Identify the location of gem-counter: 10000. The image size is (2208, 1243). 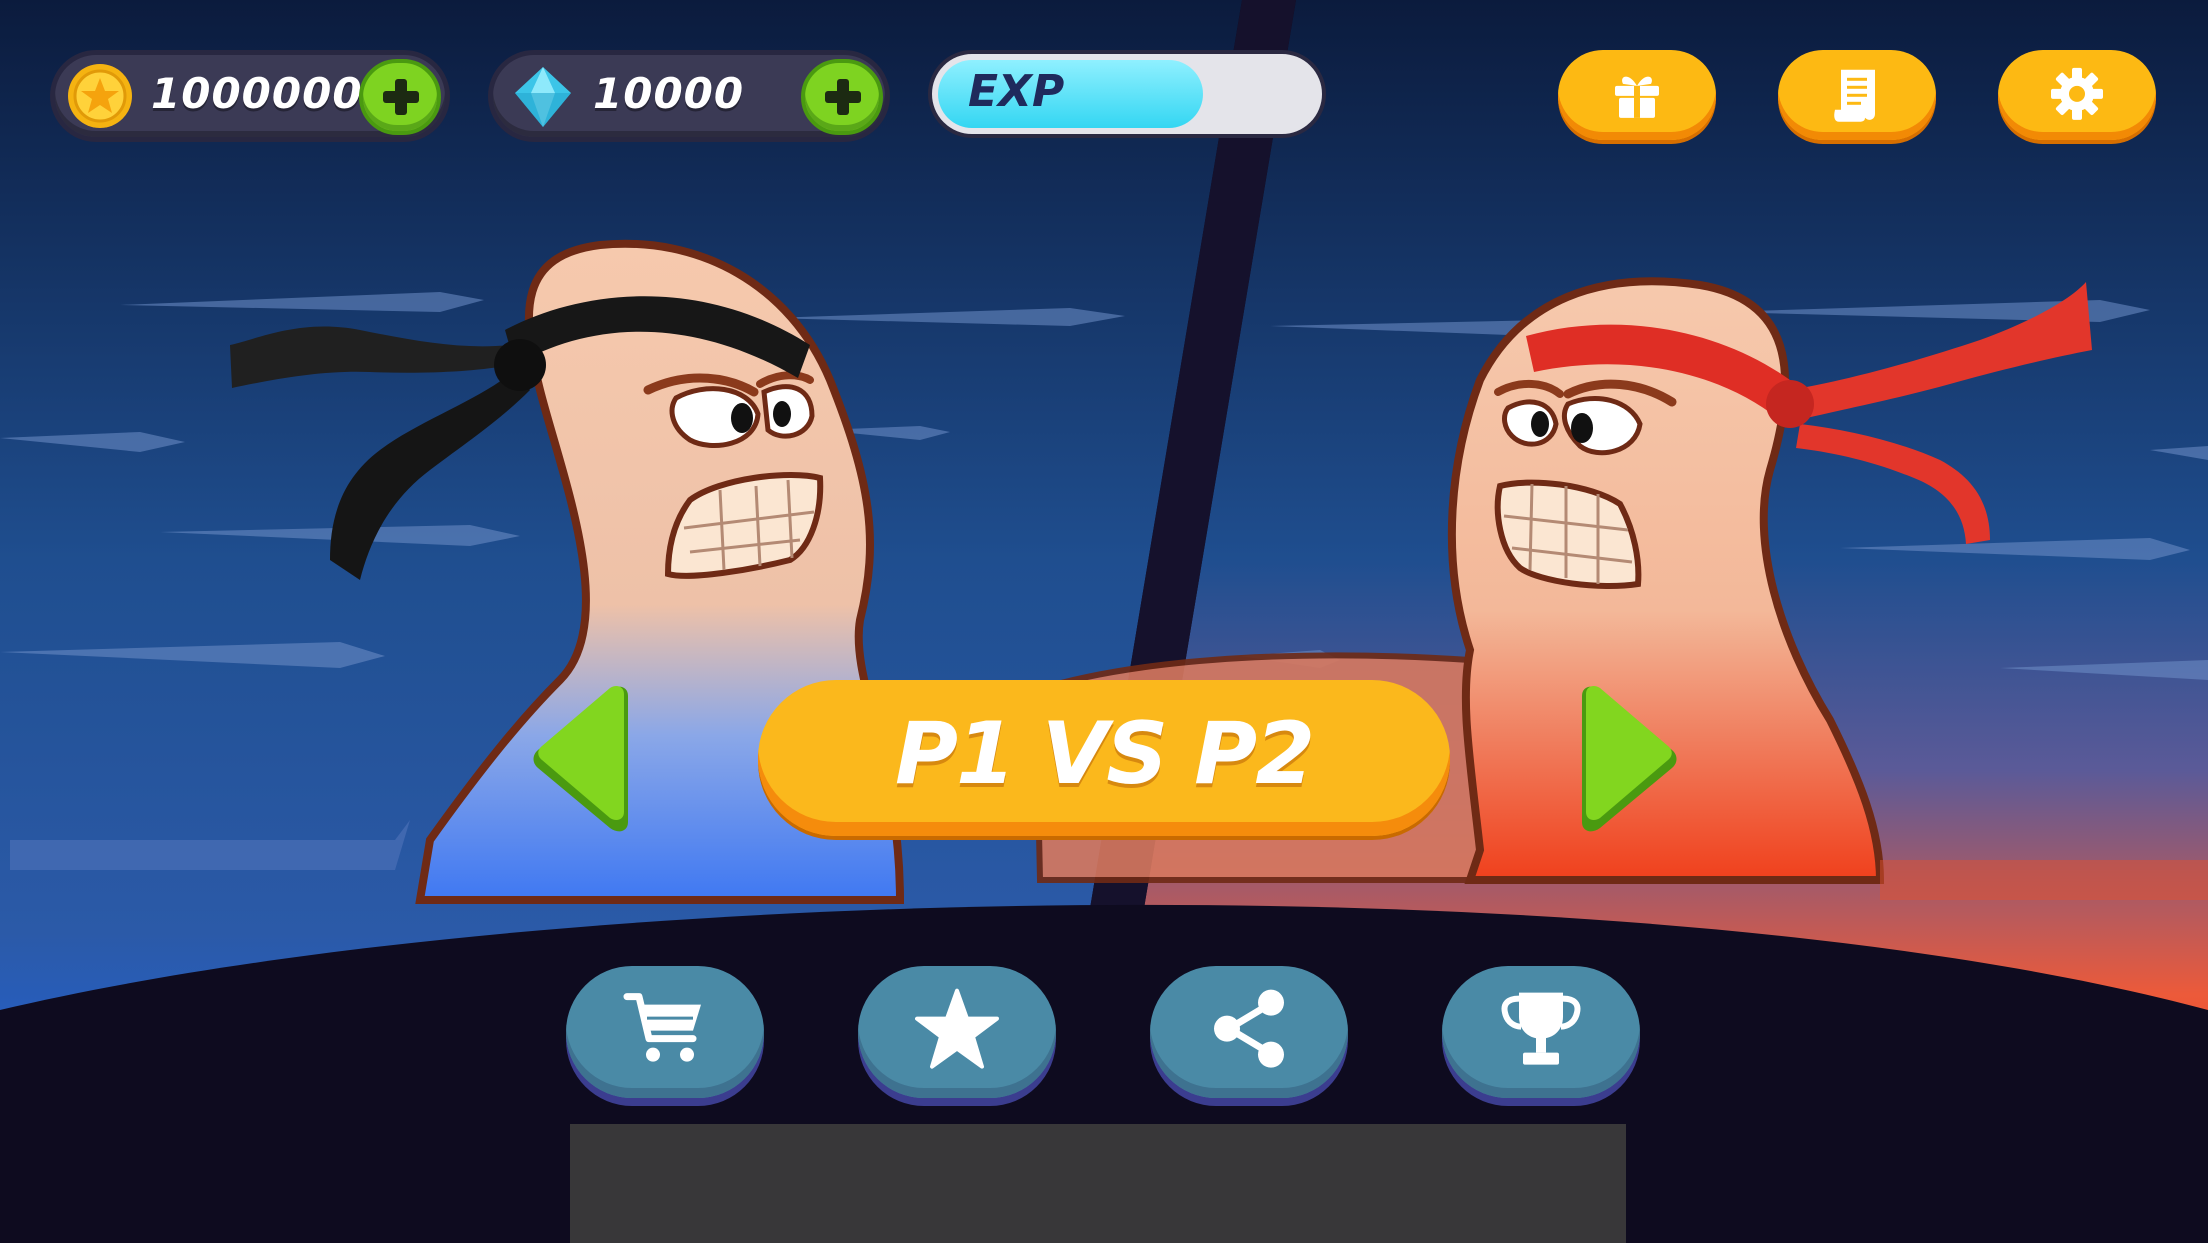
(689, 96).